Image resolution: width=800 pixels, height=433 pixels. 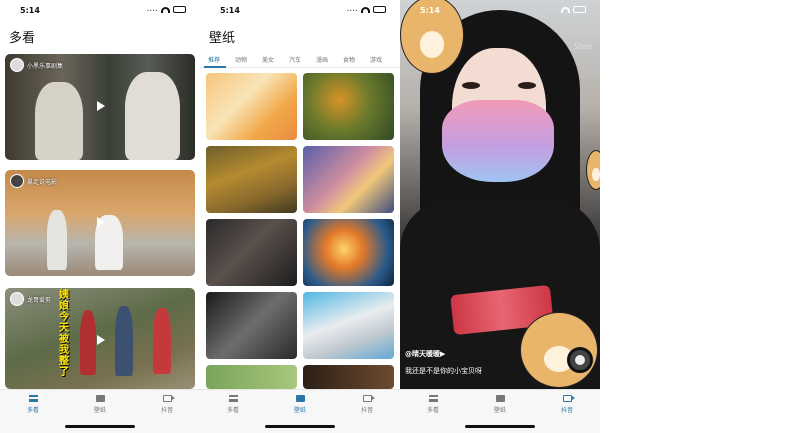 I want to click on category-indicator, so click(x=215, y=67).